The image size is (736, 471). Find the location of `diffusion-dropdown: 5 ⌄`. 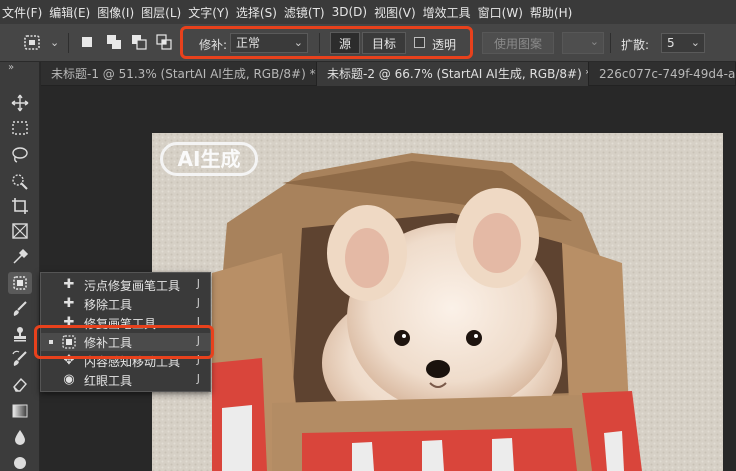

diffusion-dropdown: 5 ⌄ is located at coordinates (683, 43).